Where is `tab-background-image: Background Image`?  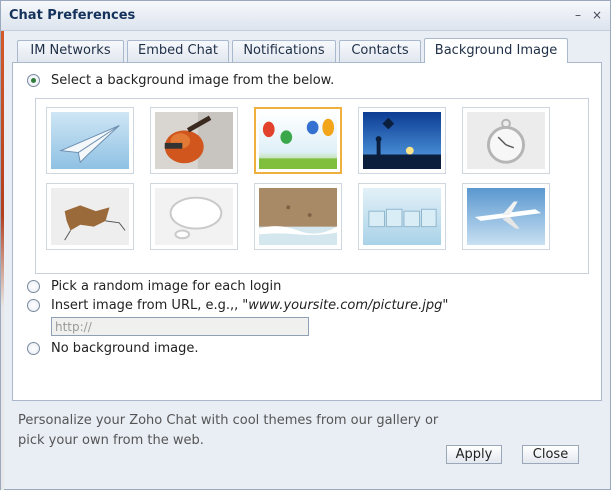 tab-background-image: Background Image is located at coordinates (496, 50).